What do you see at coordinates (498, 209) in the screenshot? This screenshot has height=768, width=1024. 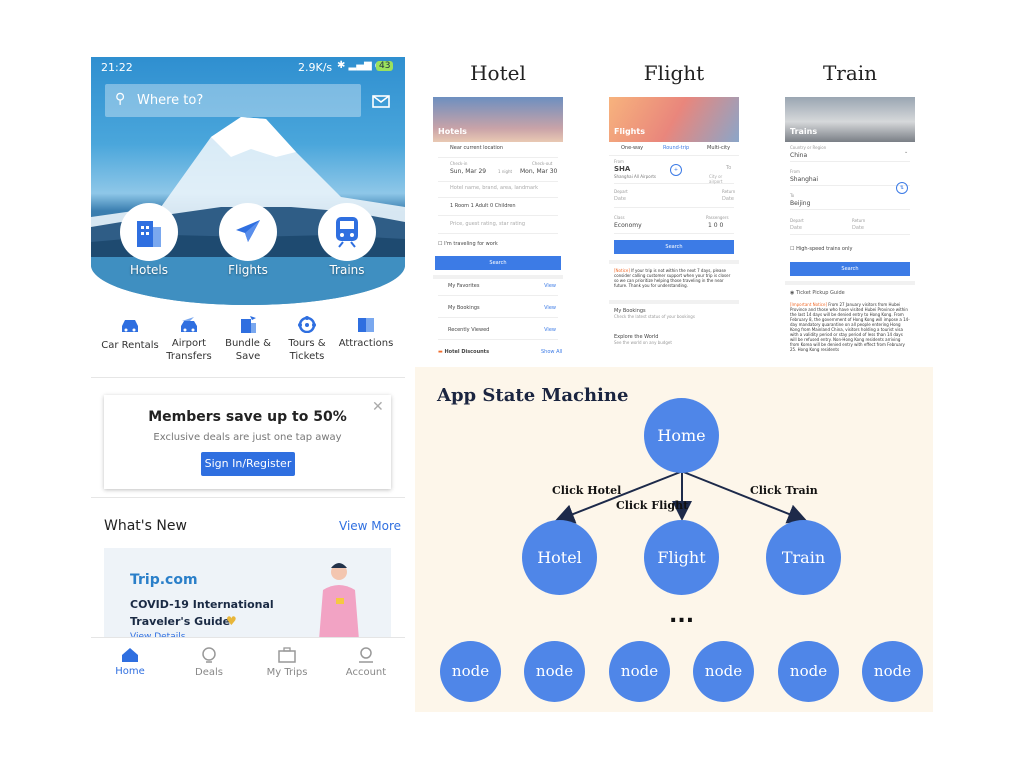 I see `hotel-guests-row: 1 Room 1 Adult 0 Children` at bounding box center [498, 209].